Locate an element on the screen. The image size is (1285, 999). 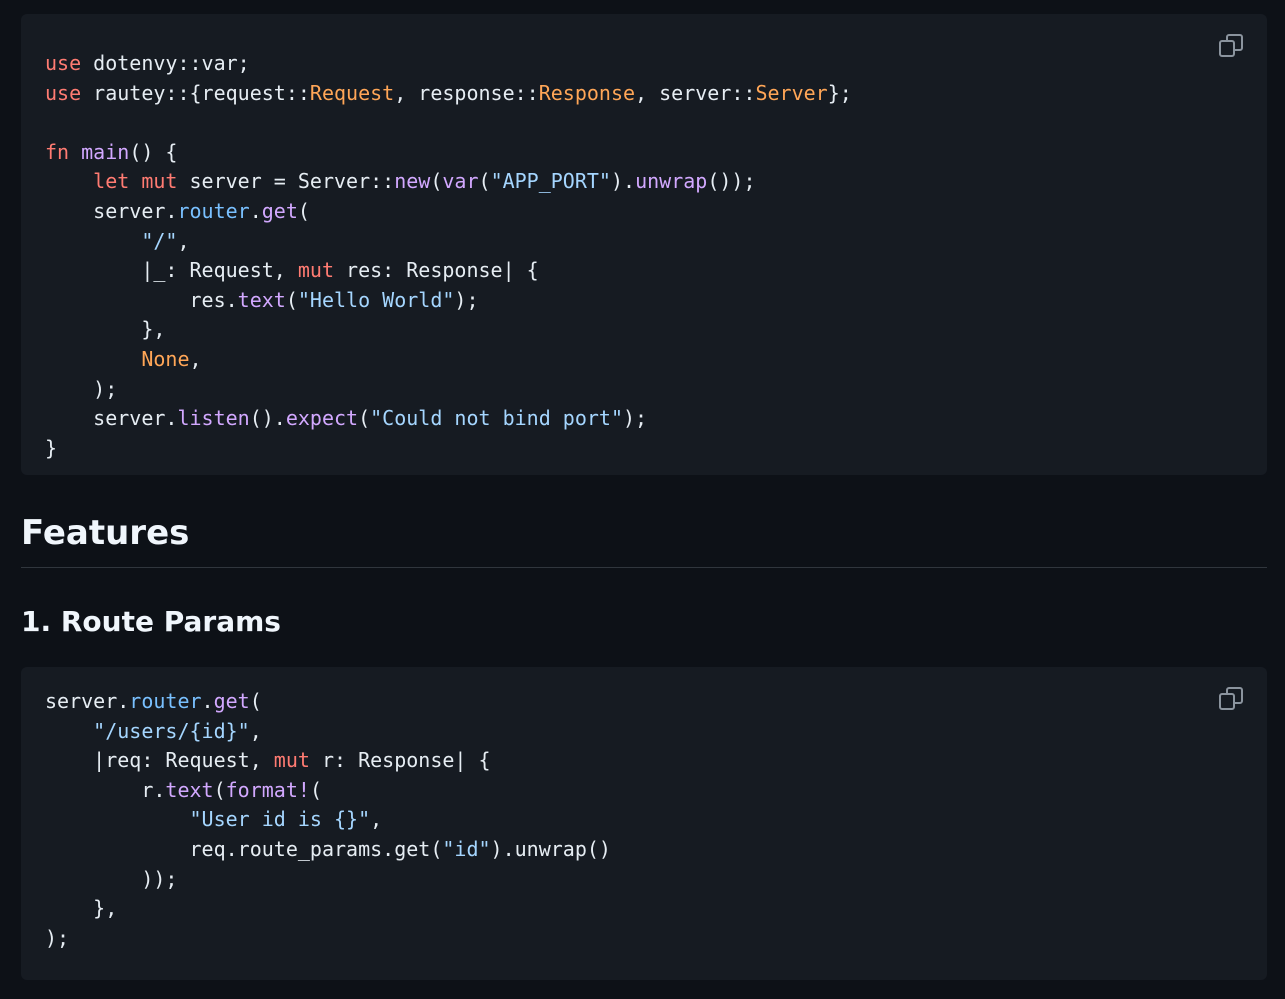
code-token: () { is located at coordinates (153, 151).